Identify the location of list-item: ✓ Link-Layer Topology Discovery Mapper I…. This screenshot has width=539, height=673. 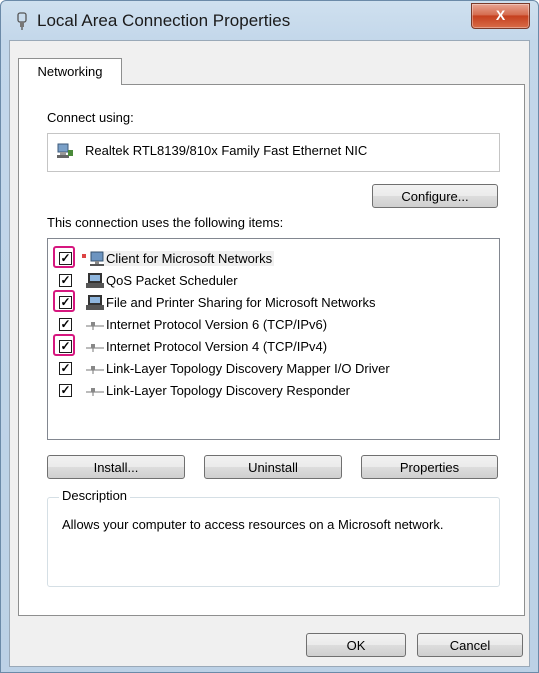
(272, 369).